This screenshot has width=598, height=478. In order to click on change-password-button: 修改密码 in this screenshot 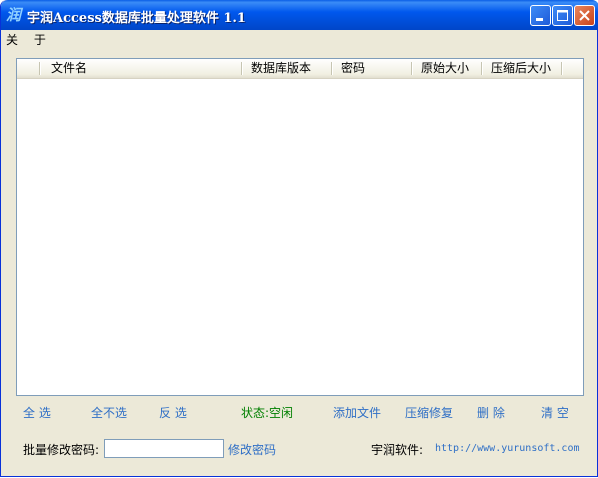, I will do `click(252, 449)`.